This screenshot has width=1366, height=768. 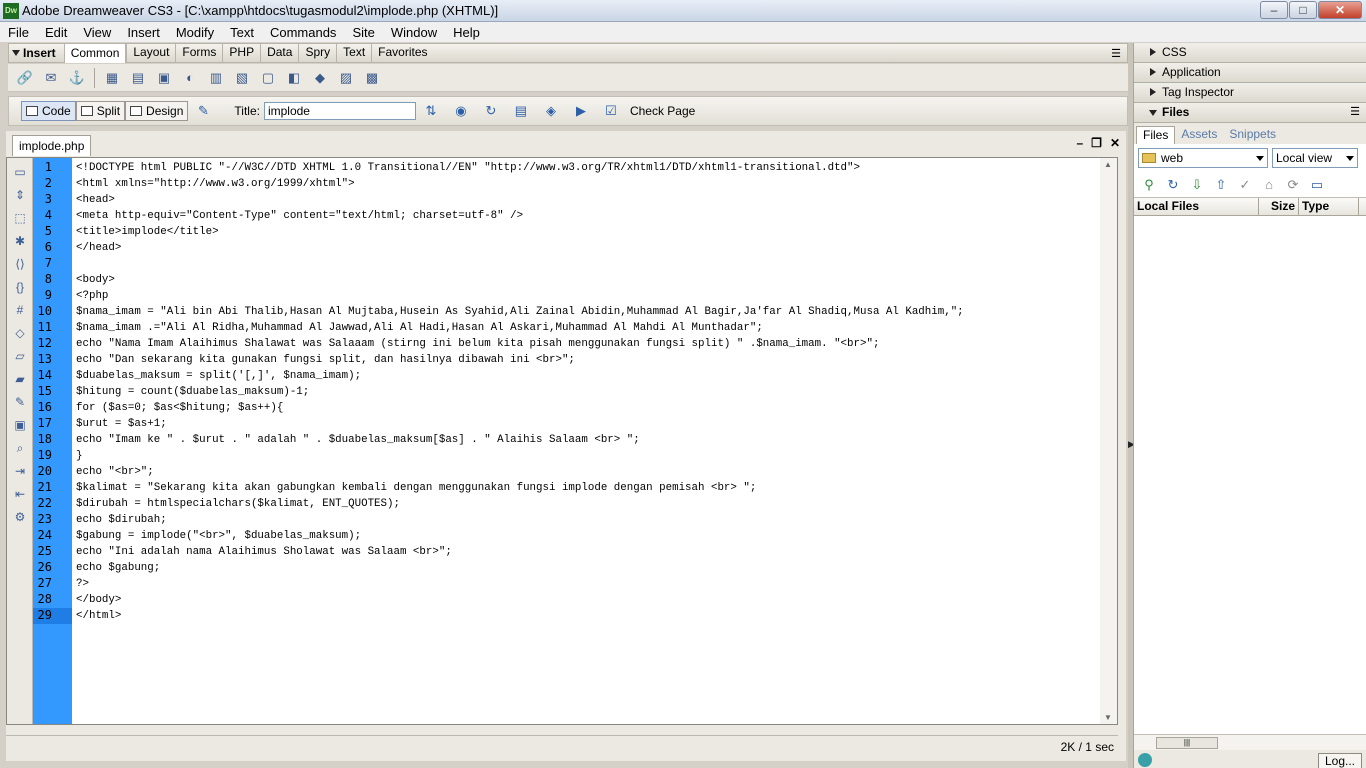 I want to click on menu-view: View, so click(x=97, y=32).